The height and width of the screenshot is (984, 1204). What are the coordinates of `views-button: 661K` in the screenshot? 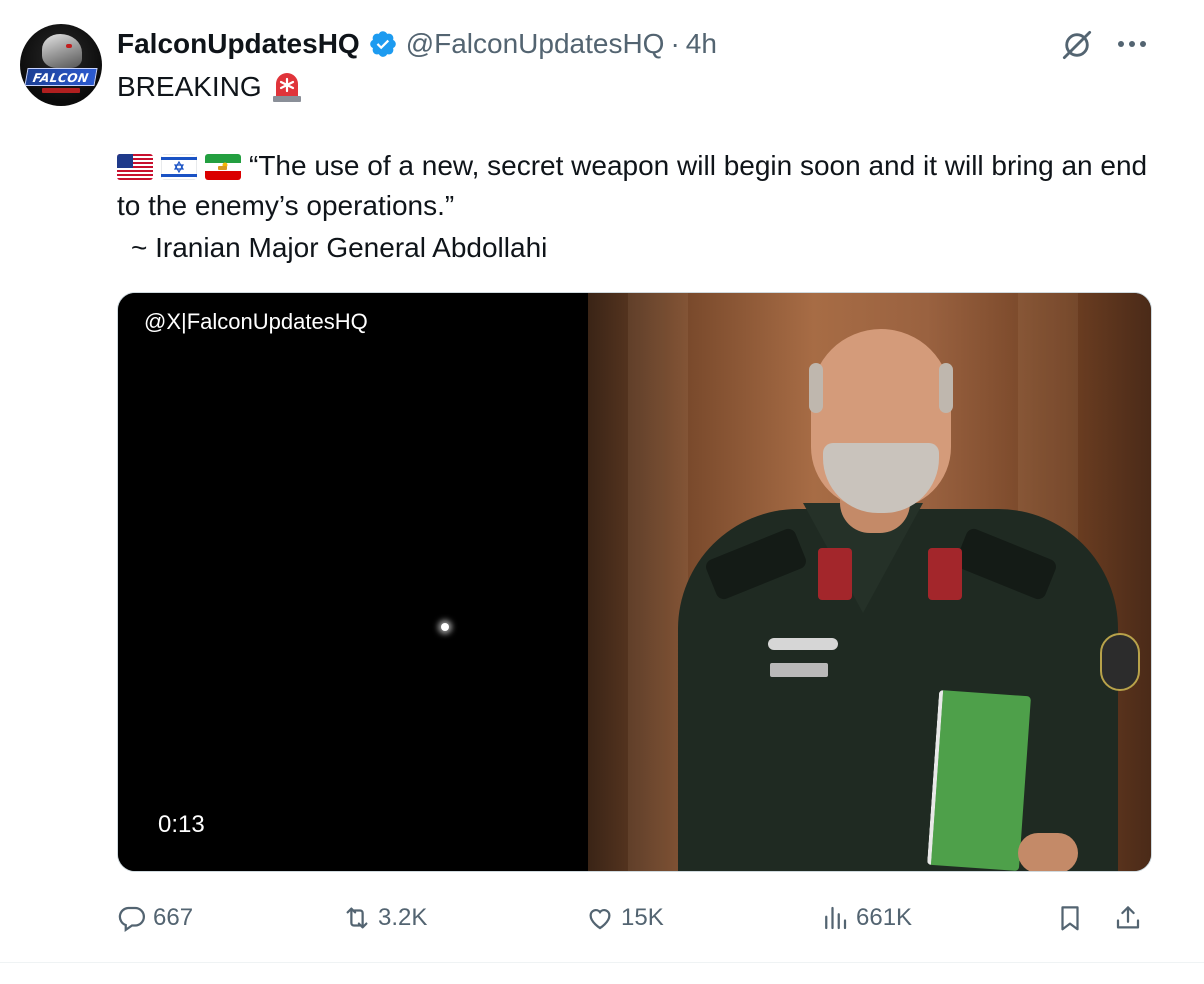 It's located at (866, 918).